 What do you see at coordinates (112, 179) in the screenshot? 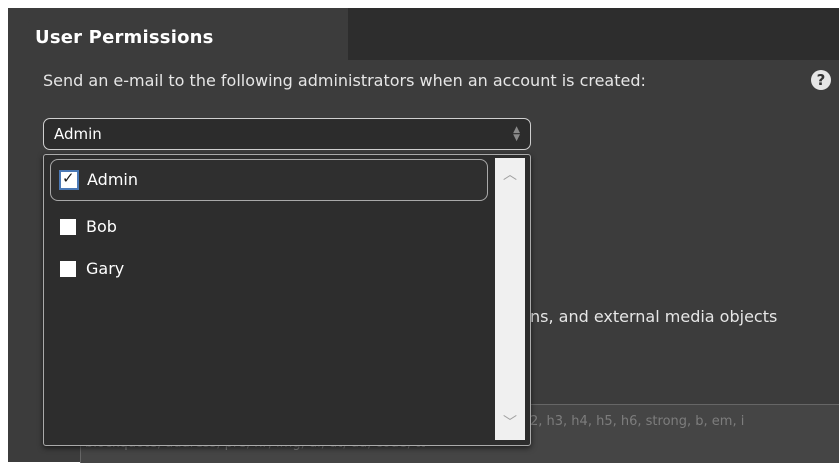
I see `option-label-admin: Admin` at bounding box center [112, 179].